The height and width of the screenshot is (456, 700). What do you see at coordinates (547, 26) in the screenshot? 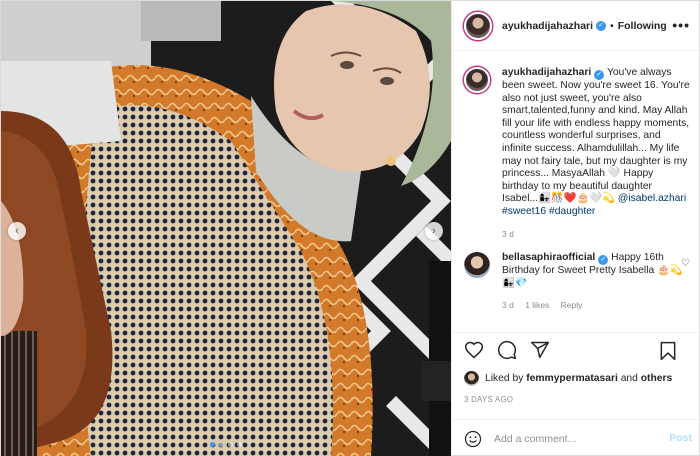
I see `author-username: ayukhadijahazhari` at bounding box center [547, 26].